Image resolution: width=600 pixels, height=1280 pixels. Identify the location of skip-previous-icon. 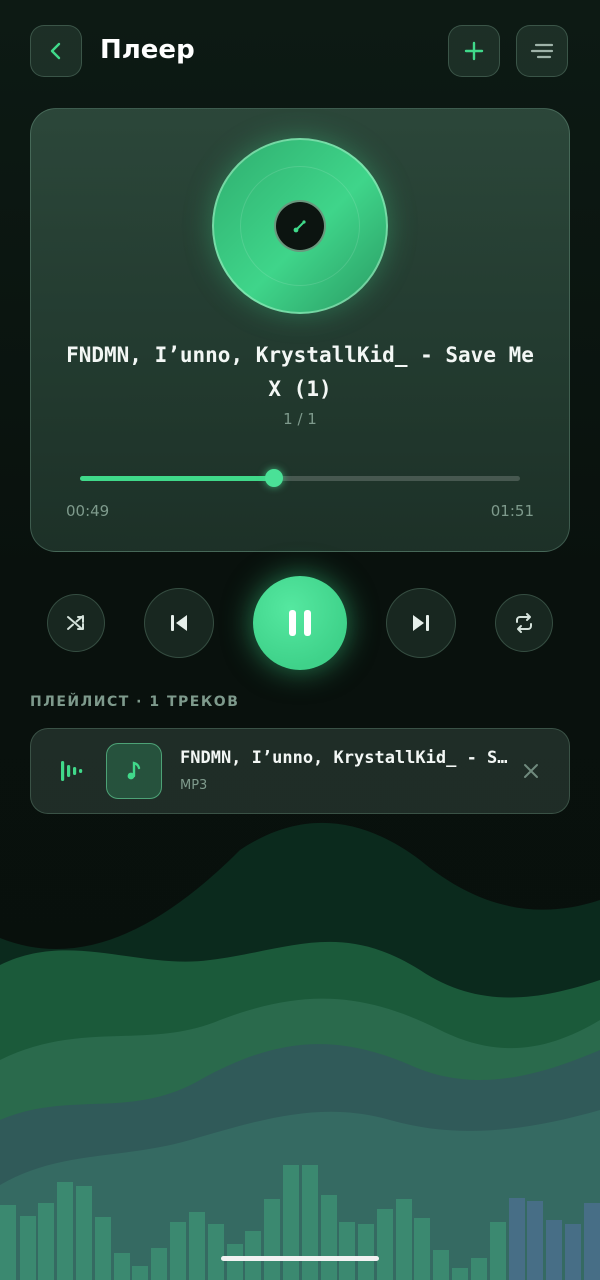
(179, 623).